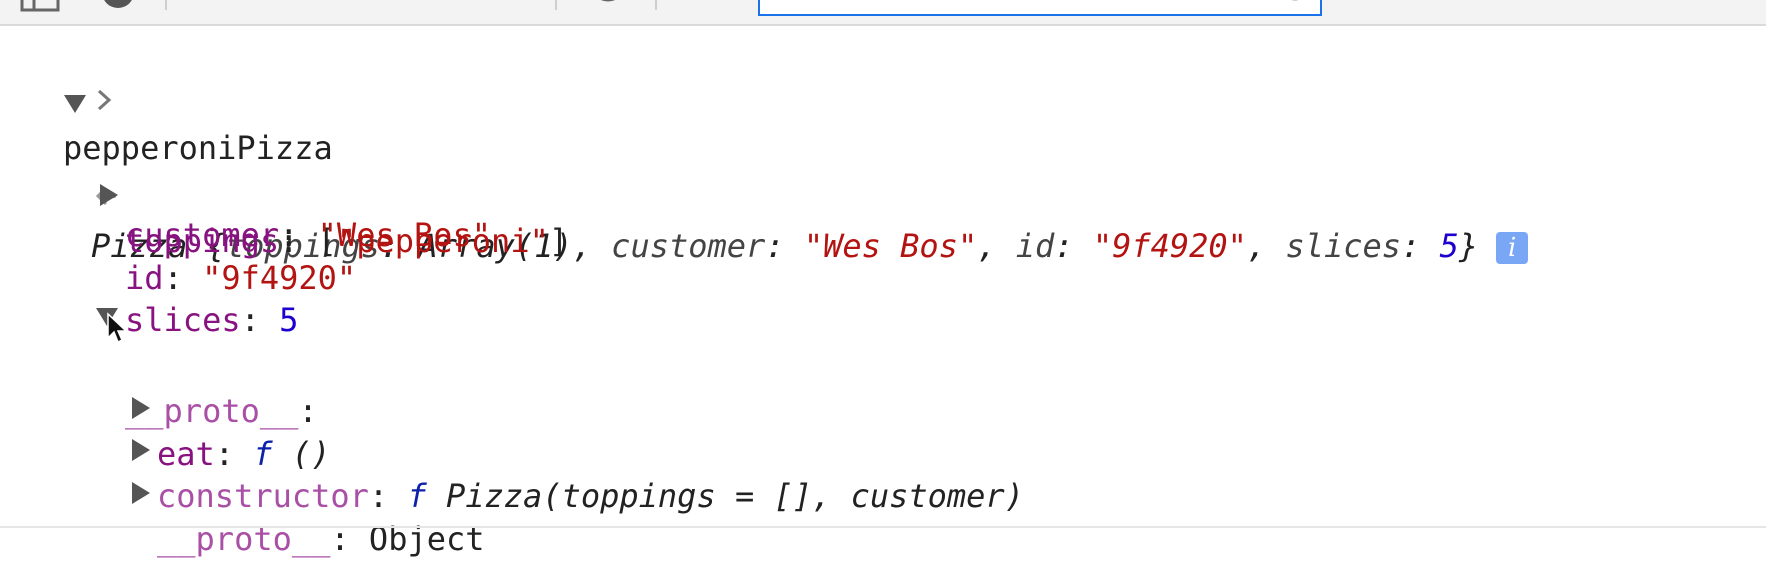  I want to click on function-signature: Pizza(toppings = [], customer), so click(725, 496).